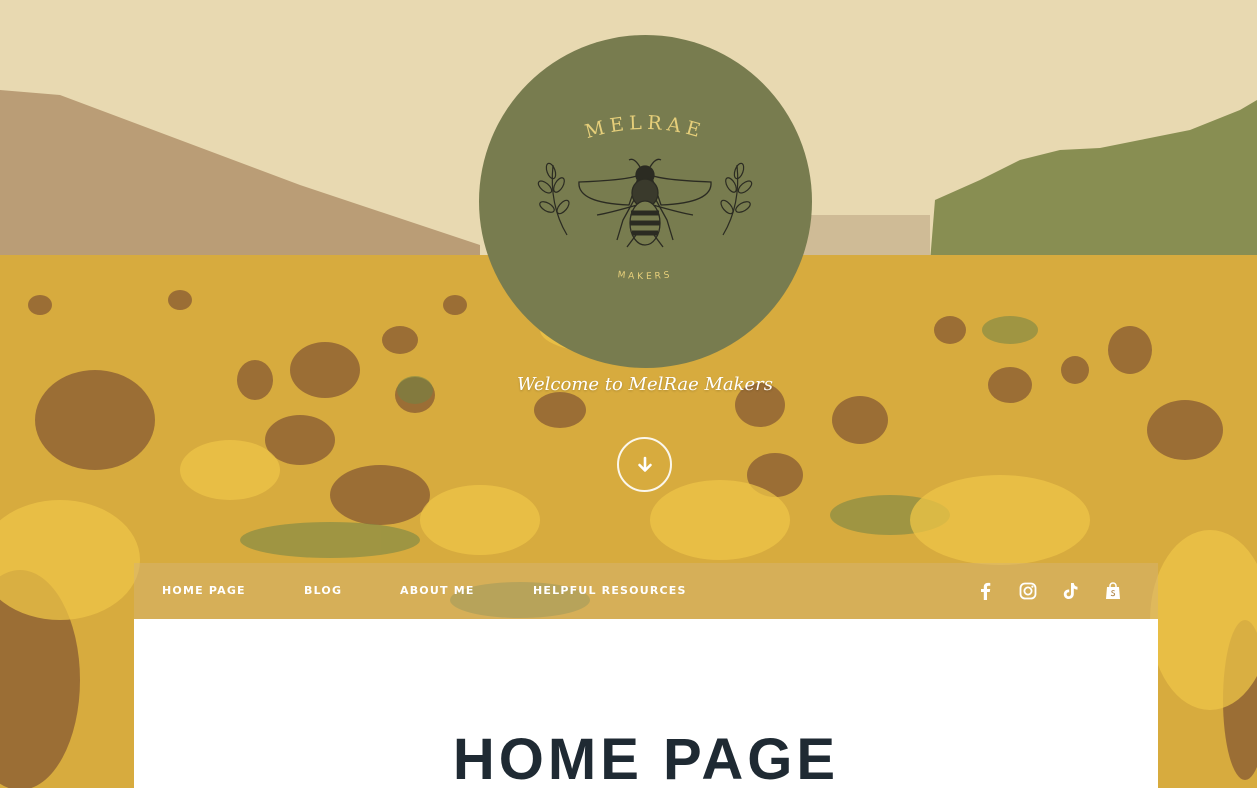  I want to click on bee-icon, so click(645, 203).